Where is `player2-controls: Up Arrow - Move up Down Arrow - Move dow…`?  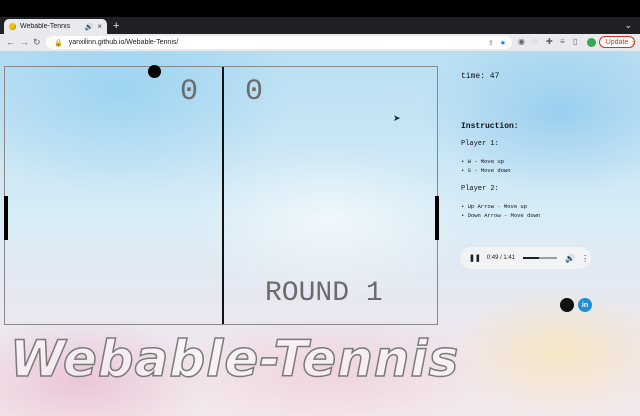
player2-controls: Up Arrow - Move up Down Arrow - Move dow… is located at coordinates (501, 211).